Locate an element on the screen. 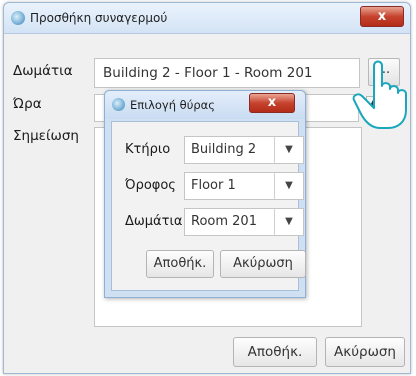 The image size is (416, 376). room-field: Building 2 - Floor 1 - Room 201 is located at coordinates (227, 73).